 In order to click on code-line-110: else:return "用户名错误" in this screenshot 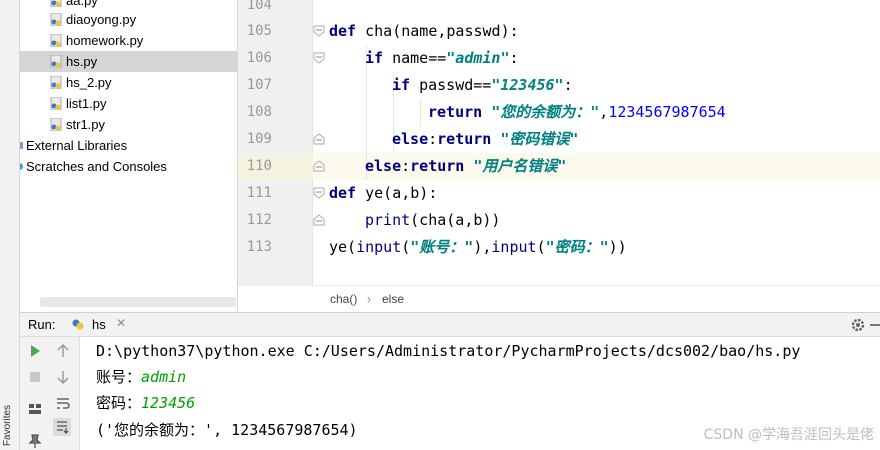, I will do `click(466, 166)`.